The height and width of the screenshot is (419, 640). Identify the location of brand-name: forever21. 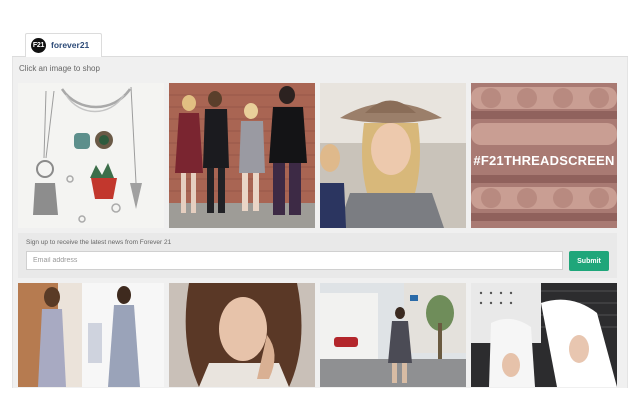
(70, 45).